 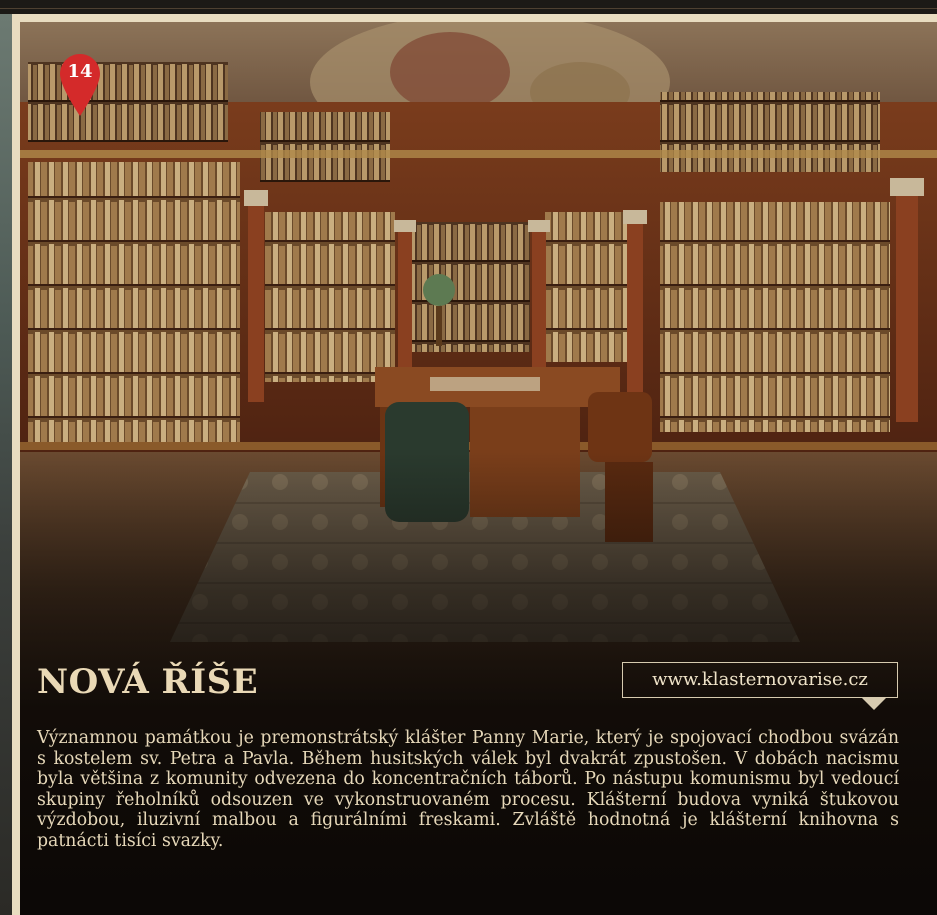 I want to click on website-link-box: www.klasternovarise.cz, so click(x=760, y=680).